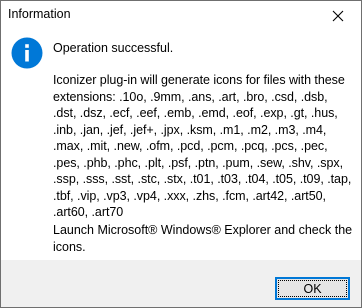  Describe the element at coordinates (39, 14) in the screenshot. I see `window-title: Information` at that location.